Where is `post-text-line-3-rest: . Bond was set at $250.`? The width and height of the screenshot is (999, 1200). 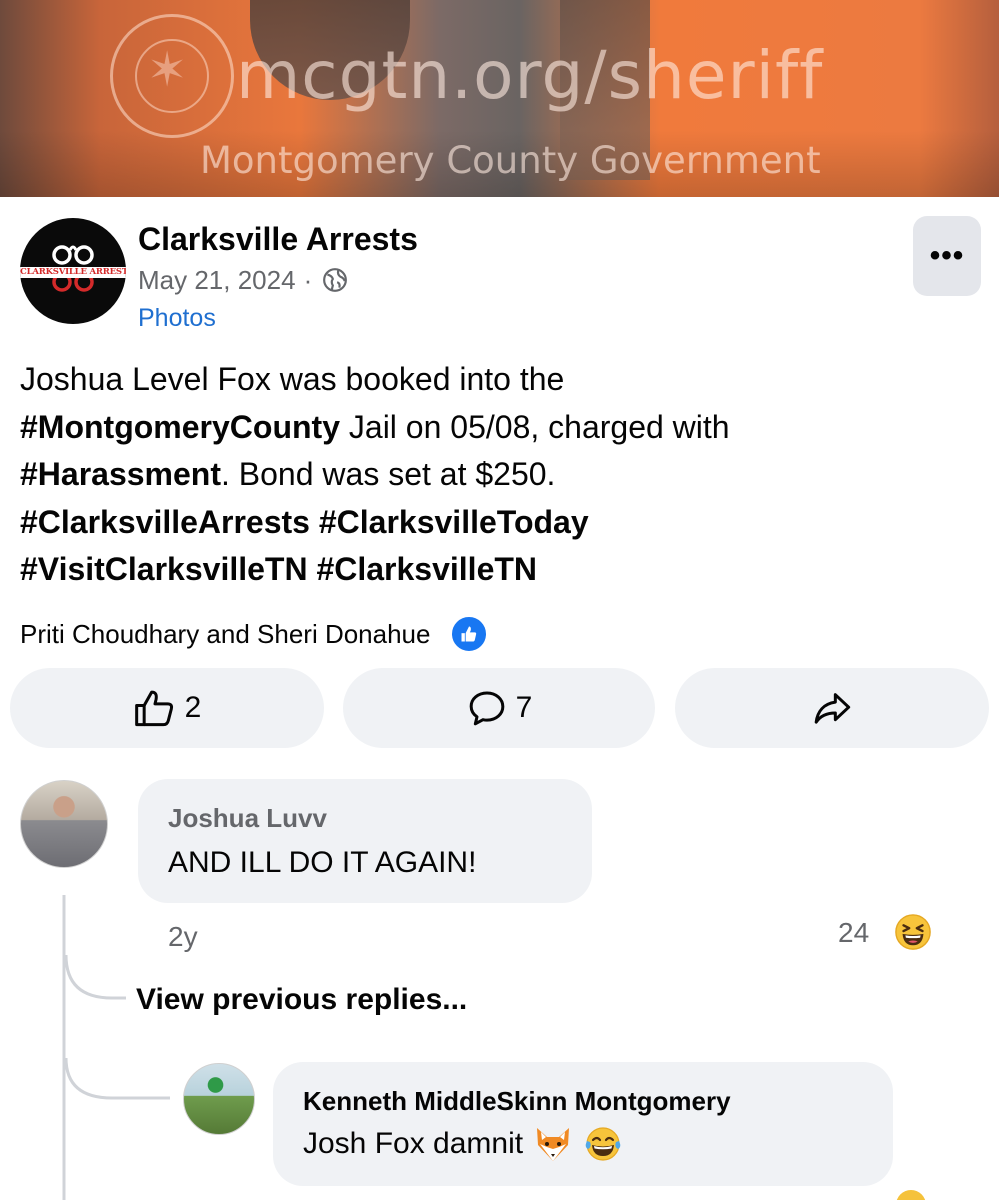 post-text-line-3-rest: . Bond was set at $250. is located at coordinates (388, 474).